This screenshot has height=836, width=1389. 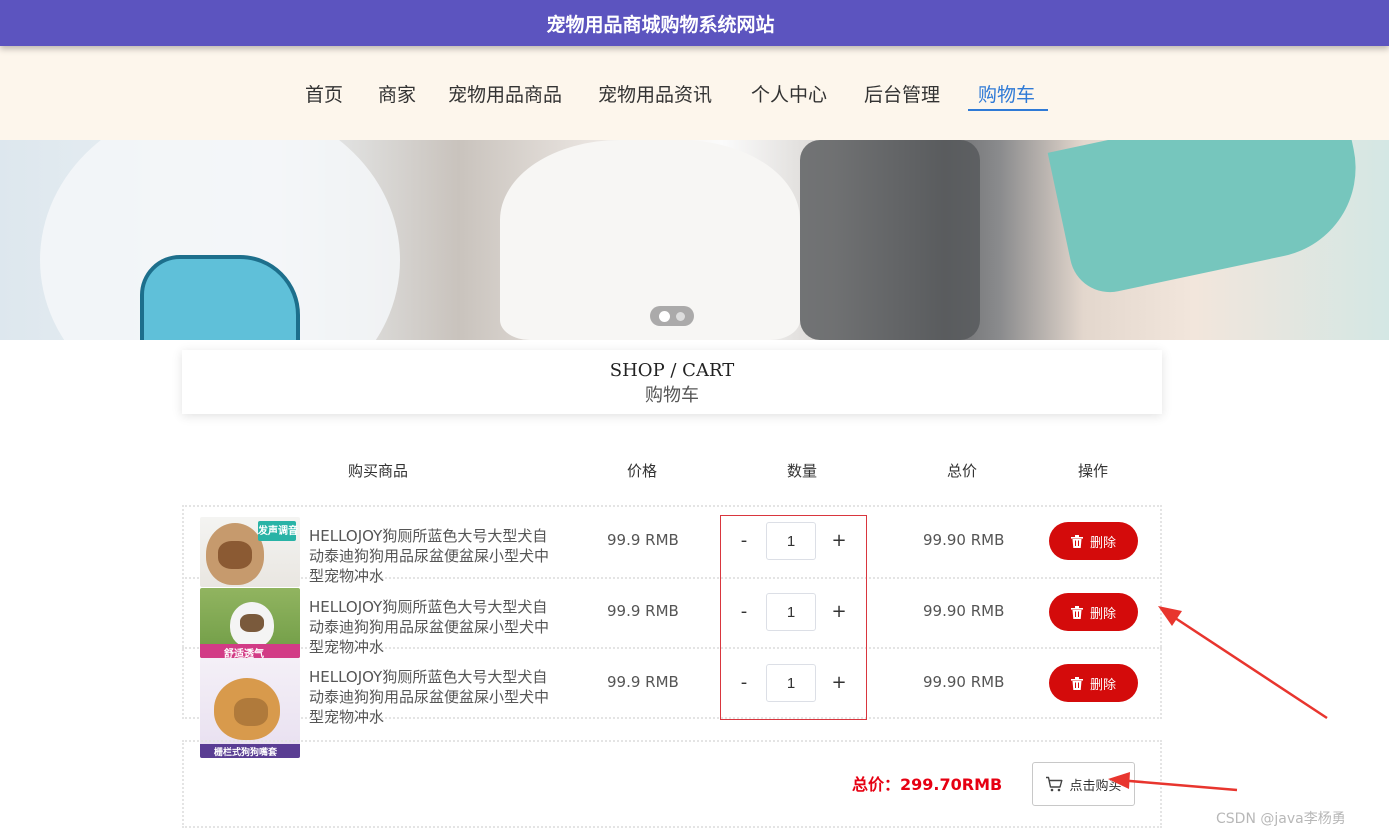 What do you see at coordinates (378, 471) in the screenshot?
I see `column-header-product: 购买商品` at bounding box center [378, 471].